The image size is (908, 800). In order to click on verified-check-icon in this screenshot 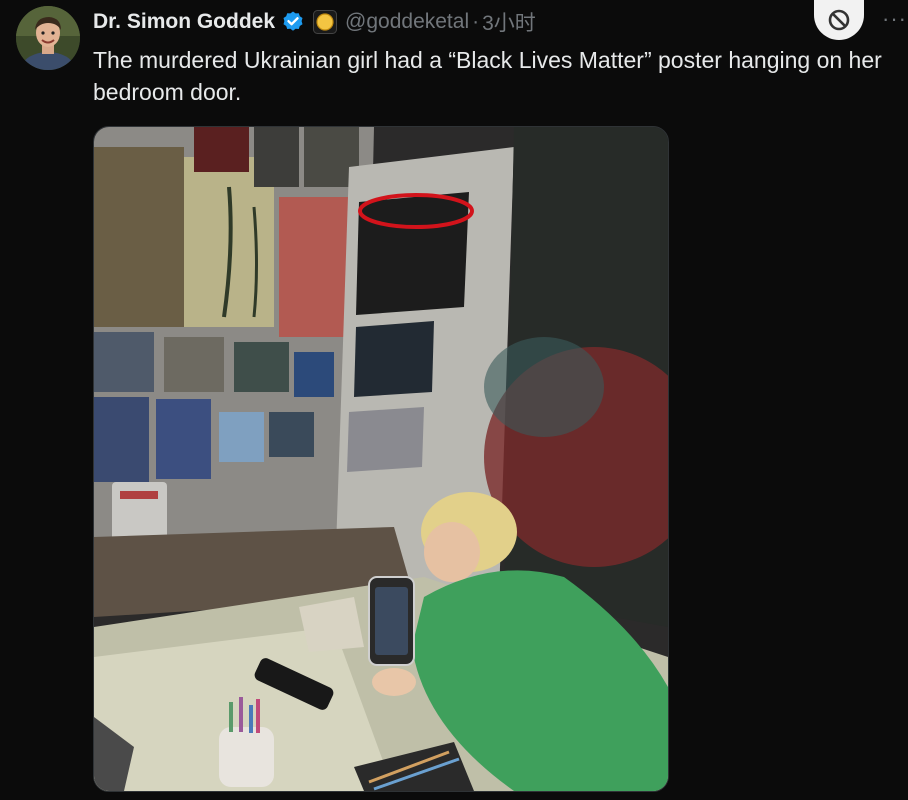, I will do `click(293, 22)`.